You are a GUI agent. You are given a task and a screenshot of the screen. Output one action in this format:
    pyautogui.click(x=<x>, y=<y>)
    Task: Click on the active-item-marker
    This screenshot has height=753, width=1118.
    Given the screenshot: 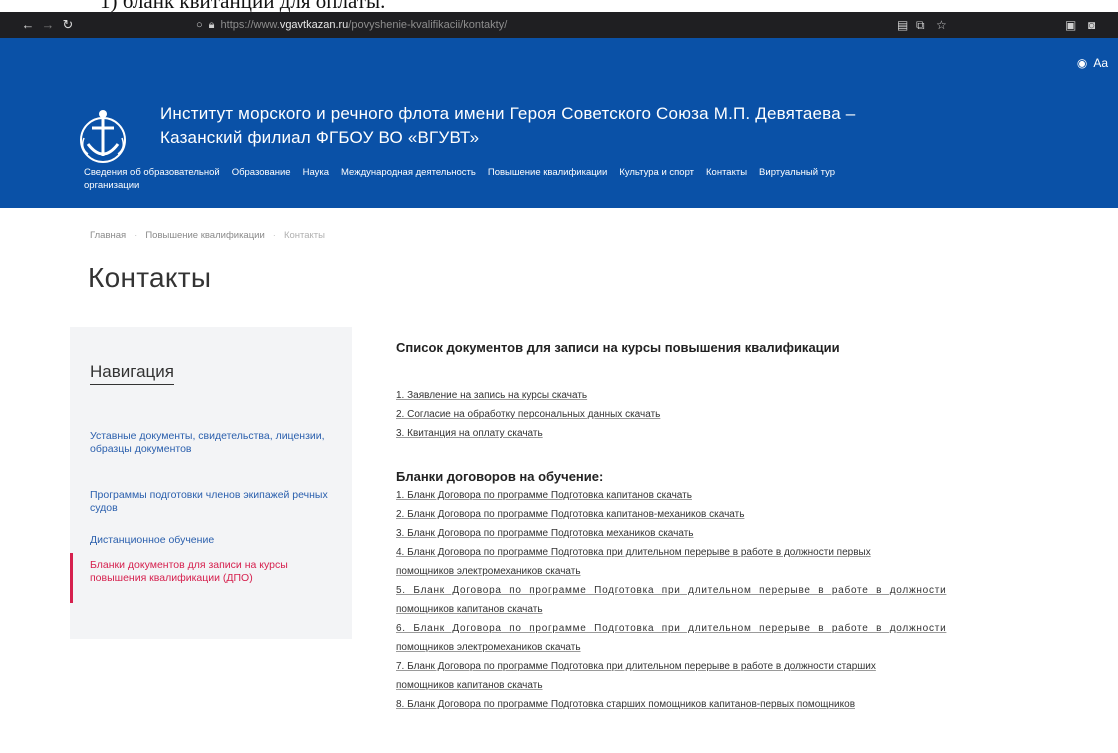 What is the action you would take?
    pyautogui.click(x=71, y=578)
    